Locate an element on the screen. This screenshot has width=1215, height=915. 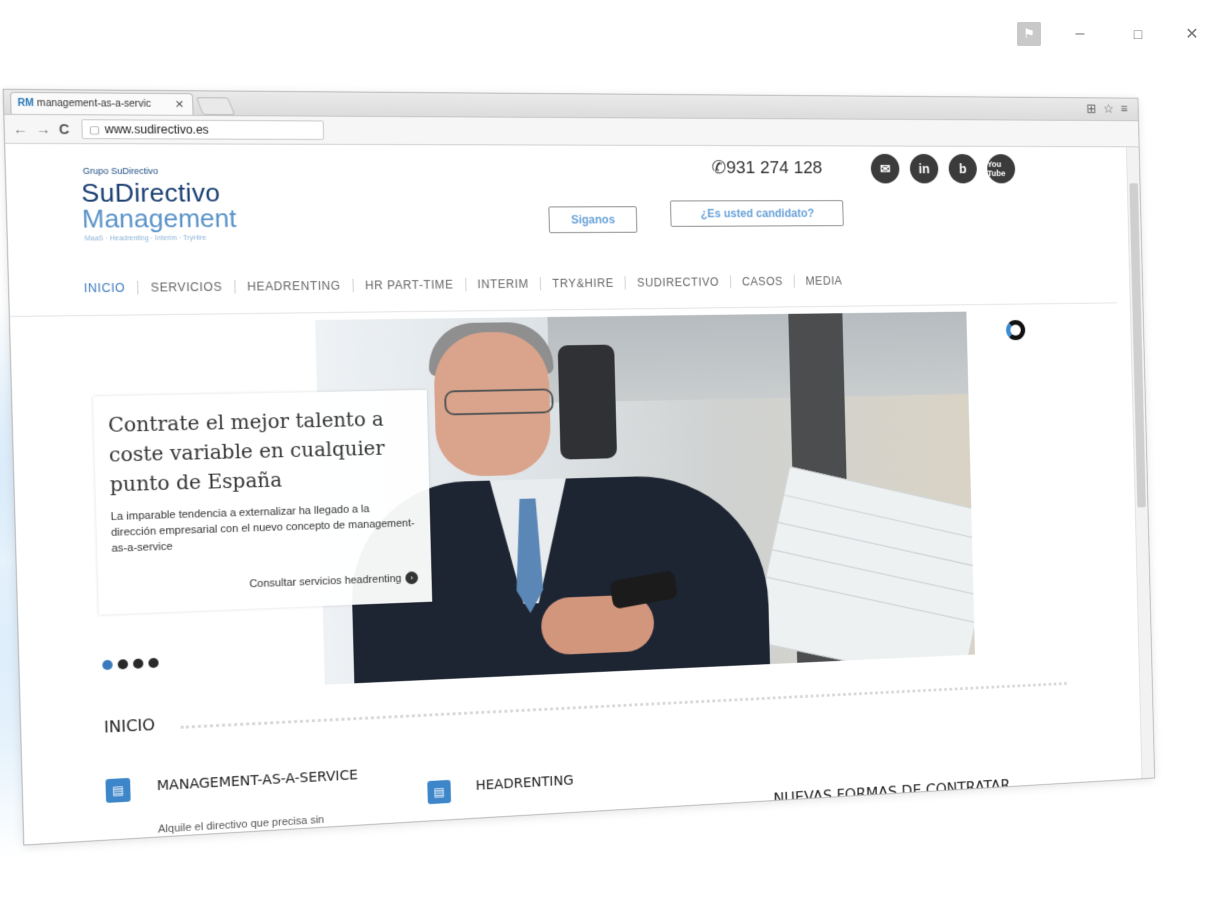
translate-icon: ⊞ is located at coordinates (1091, 108).